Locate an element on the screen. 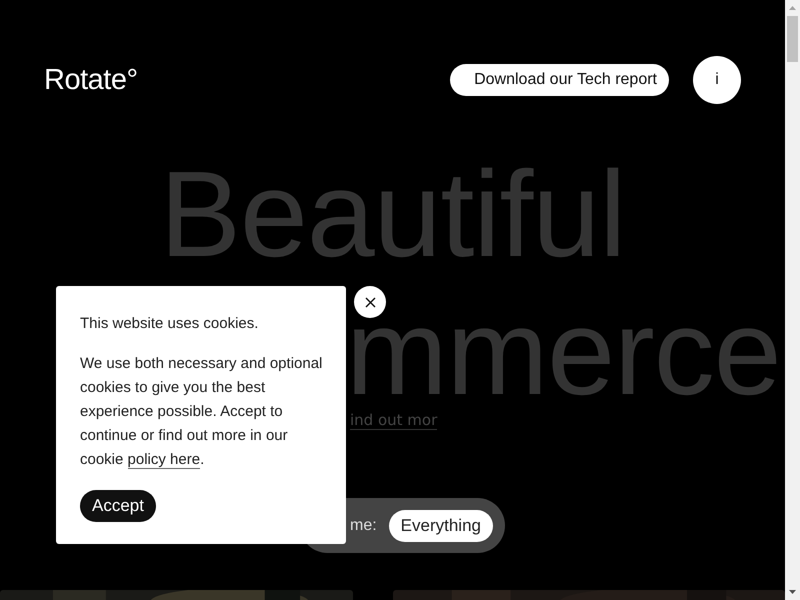 The image size is (800, 600). logo: Rotate° is located at coordinates (91, 80).